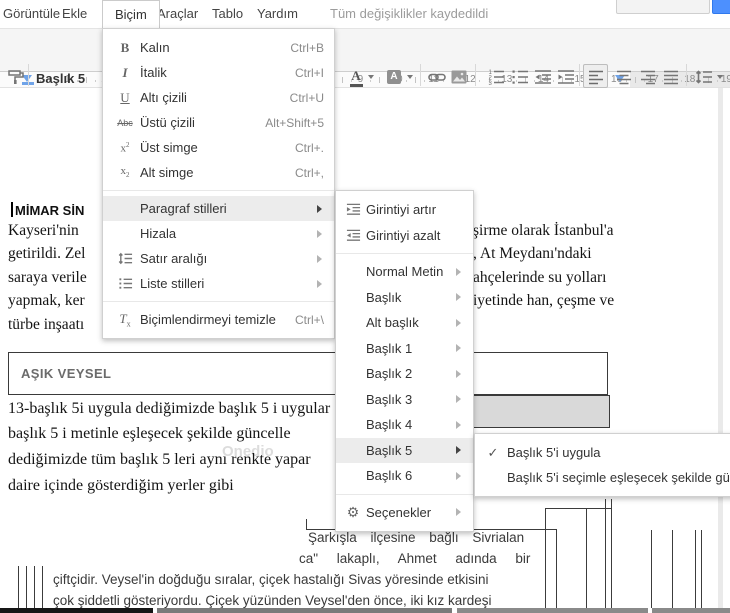  I want to click on menu-item-label: Normal Metin, so click(405, 272).